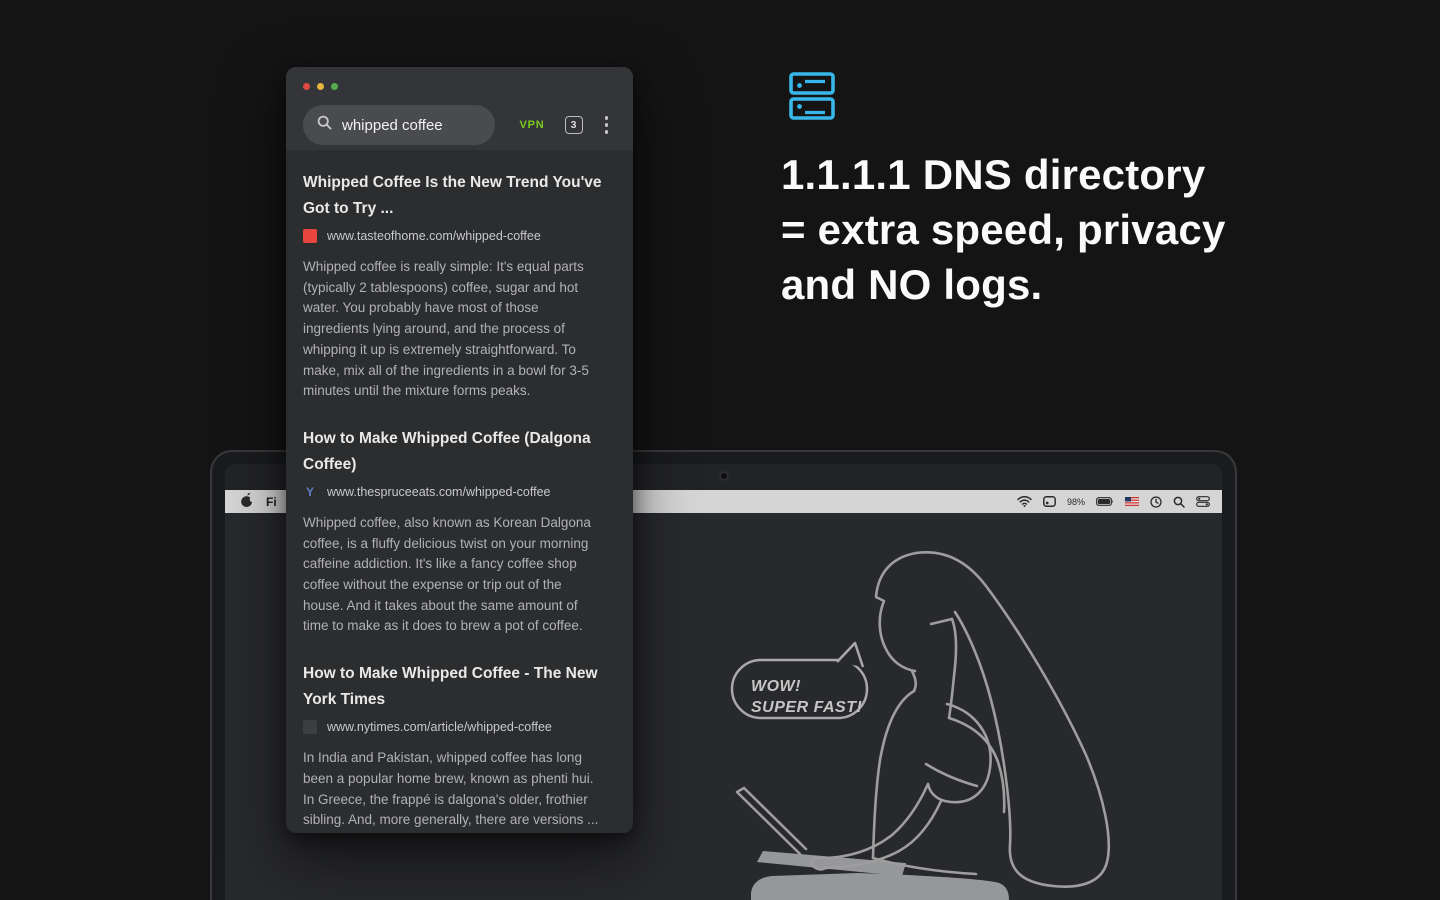 This screenshot has width=1440, height=900. I want to click on search-input, so click(412, 125).